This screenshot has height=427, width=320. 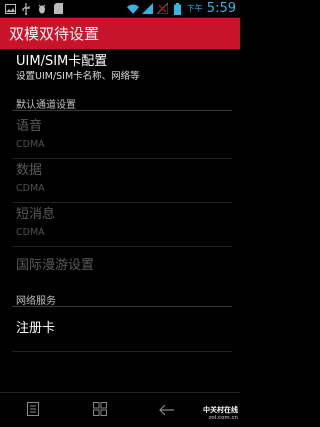 I want to click on back-icon, so click(x=166, y=410).